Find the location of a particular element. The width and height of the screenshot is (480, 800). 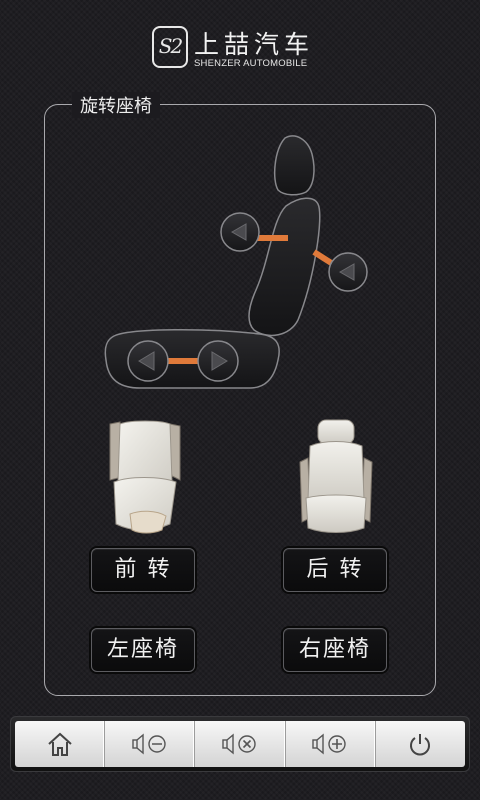

volume-down-icon is located at coordinates (149, 744).